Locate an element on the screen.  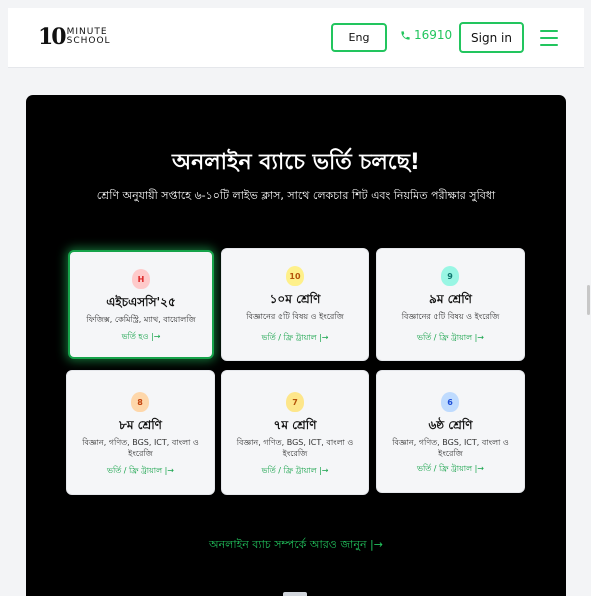
batch-card-title: এইচএসসি'২৫ is located at coordinates (141, 302).